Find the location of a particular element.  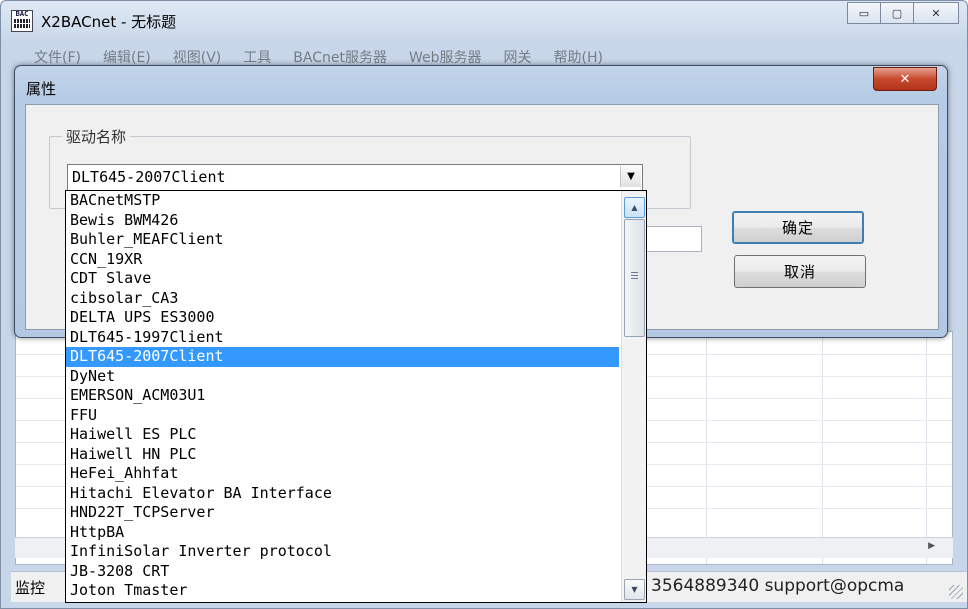

cancel-button: 取消 is located at coordinates (800, 271).